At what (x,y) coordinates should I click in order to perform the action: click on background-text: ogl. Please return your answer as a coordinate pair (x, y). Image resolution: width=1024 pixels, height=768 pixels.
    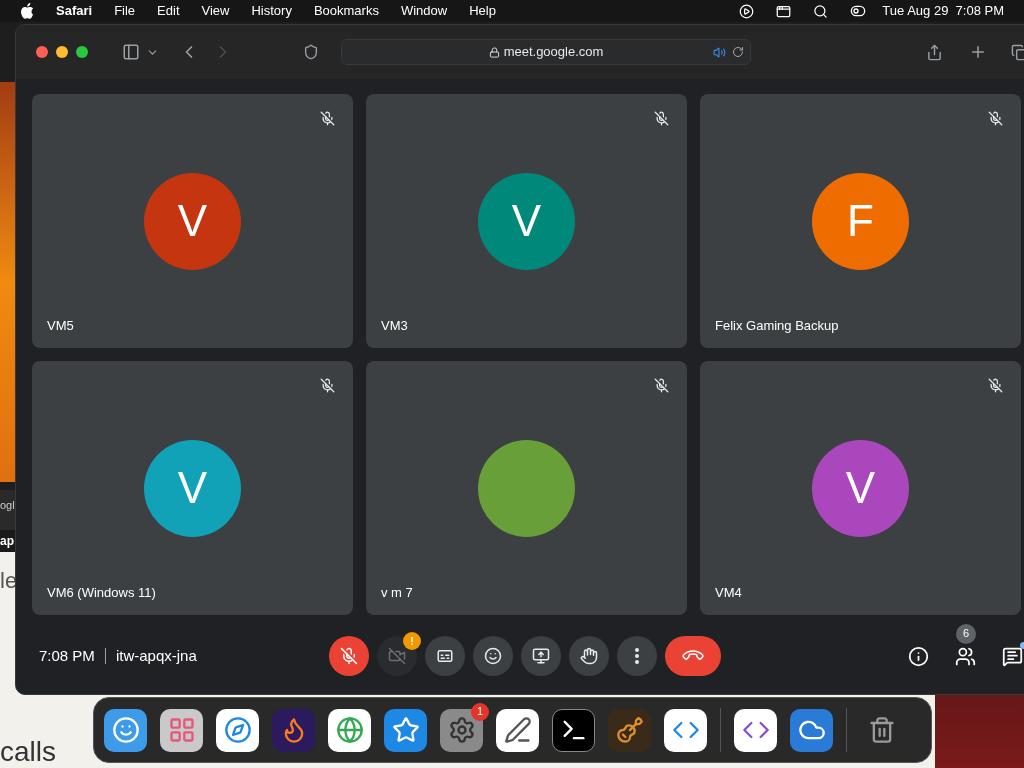
    Looking at the image, I should click on (7, 505).